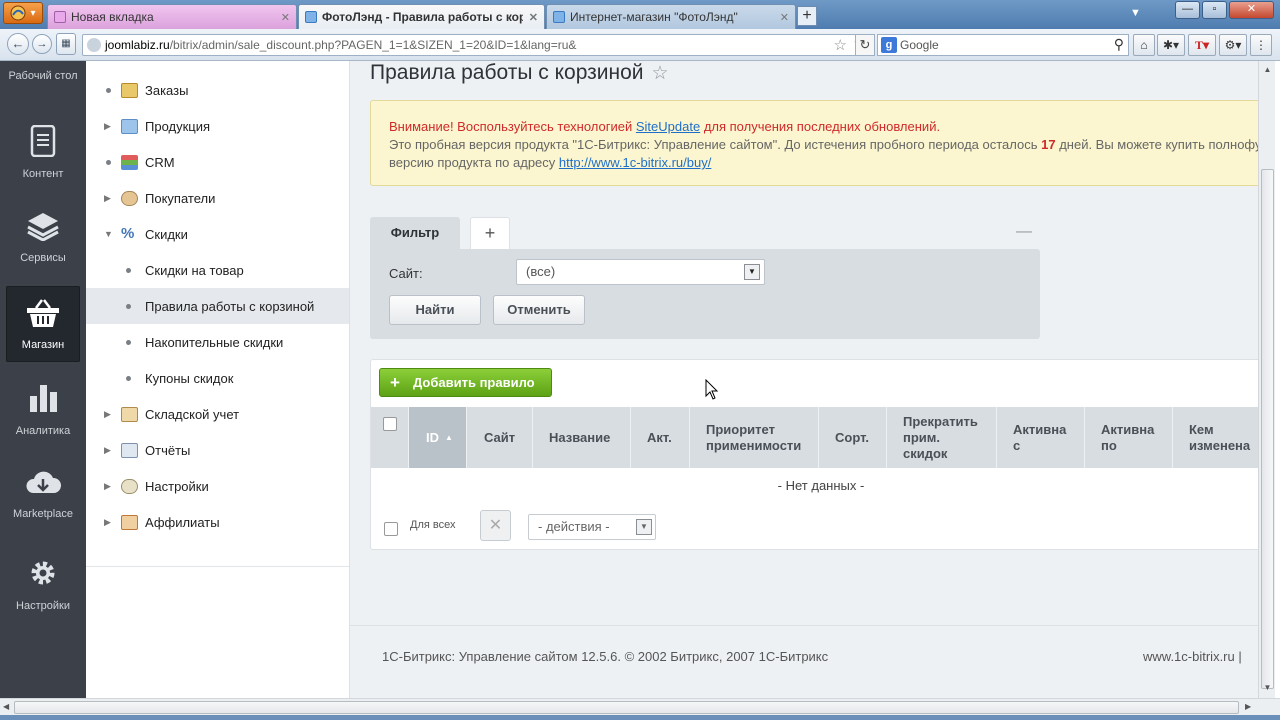 Image resolution: width=1280 pixels, height=720 pixels. Describe the element at coordinates (1187, 10) in the screenshot. I see `minimize-window-button: —` at that location.